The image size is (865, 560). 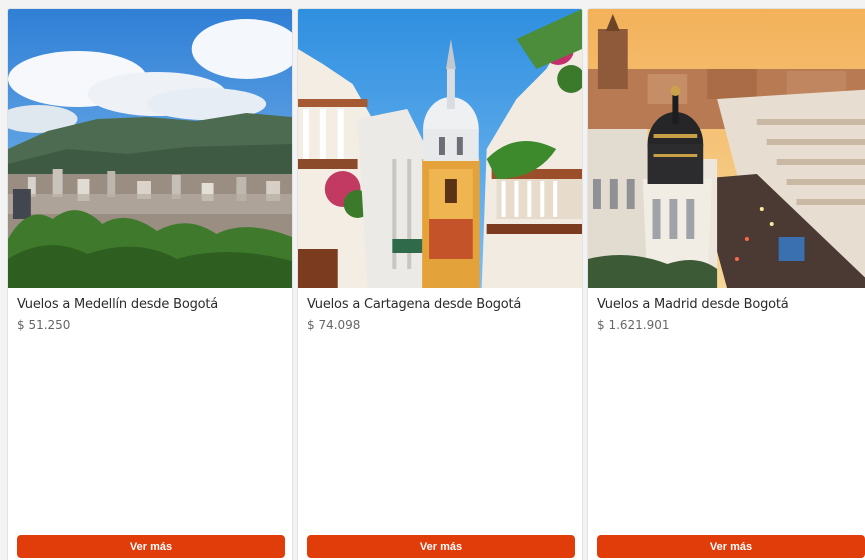 What do you see at coordinates (693, 304) in the screenshot?
I see `card-title: Vuelos a Madrid desde Bogotá` at bounding box center [693, 304].